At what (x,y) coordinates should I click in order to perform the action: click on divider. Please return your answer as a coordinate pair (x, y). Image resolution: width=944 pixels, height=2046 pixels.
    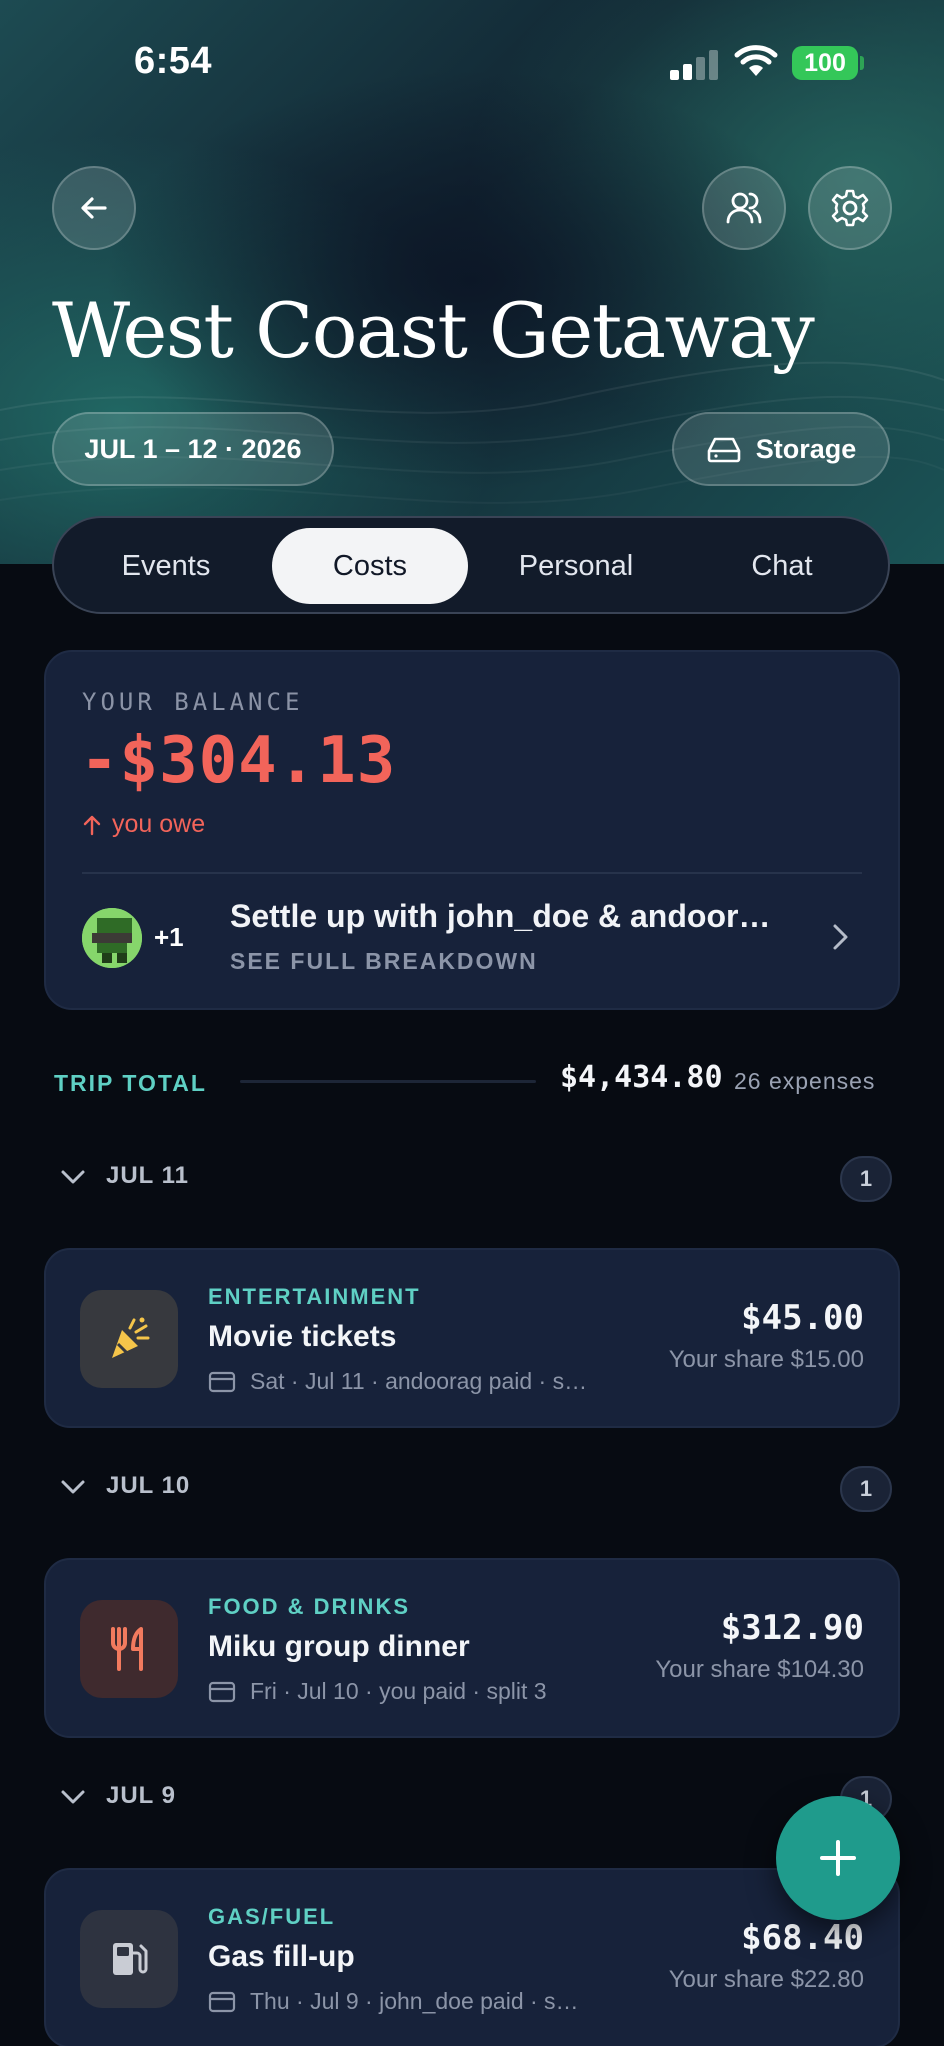
    Looking at the image, I should click on (472, 873).